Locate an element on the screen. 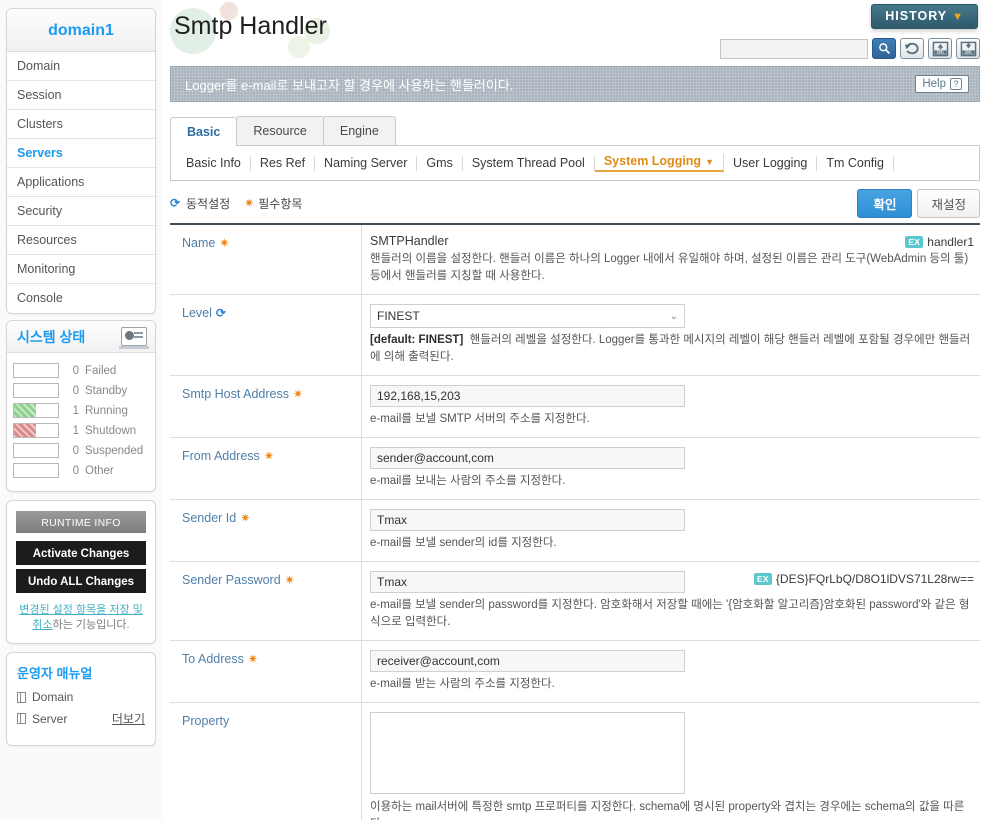 The image size is (988, 820). status-row: 0 Other is located at coordinates (81, 470).